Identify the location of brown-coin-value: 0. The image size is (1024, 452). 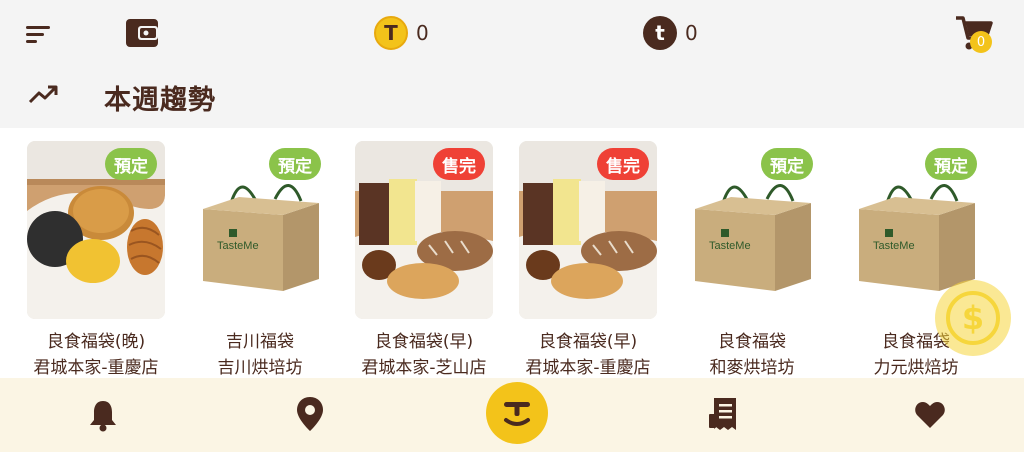
(691, 33).